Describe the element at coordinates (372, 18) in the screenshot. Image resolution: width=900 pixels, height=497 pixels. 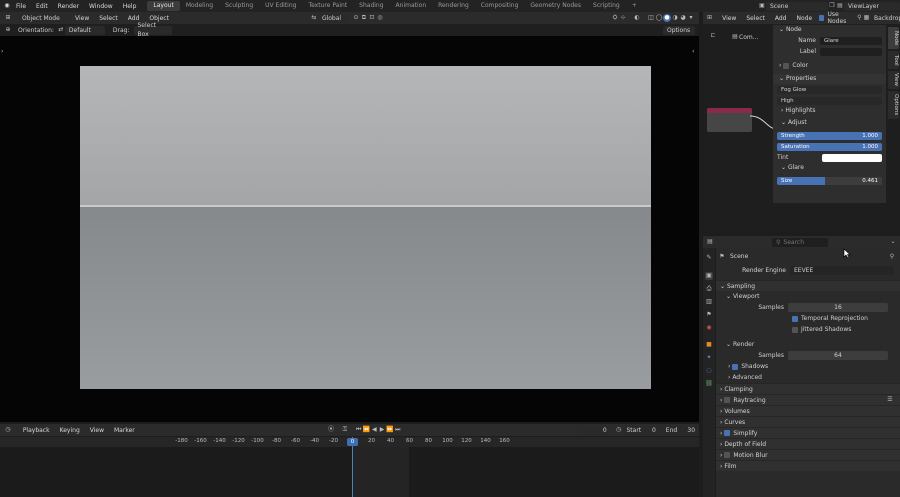
I see `snap-target-icon: ⊡` at that location.